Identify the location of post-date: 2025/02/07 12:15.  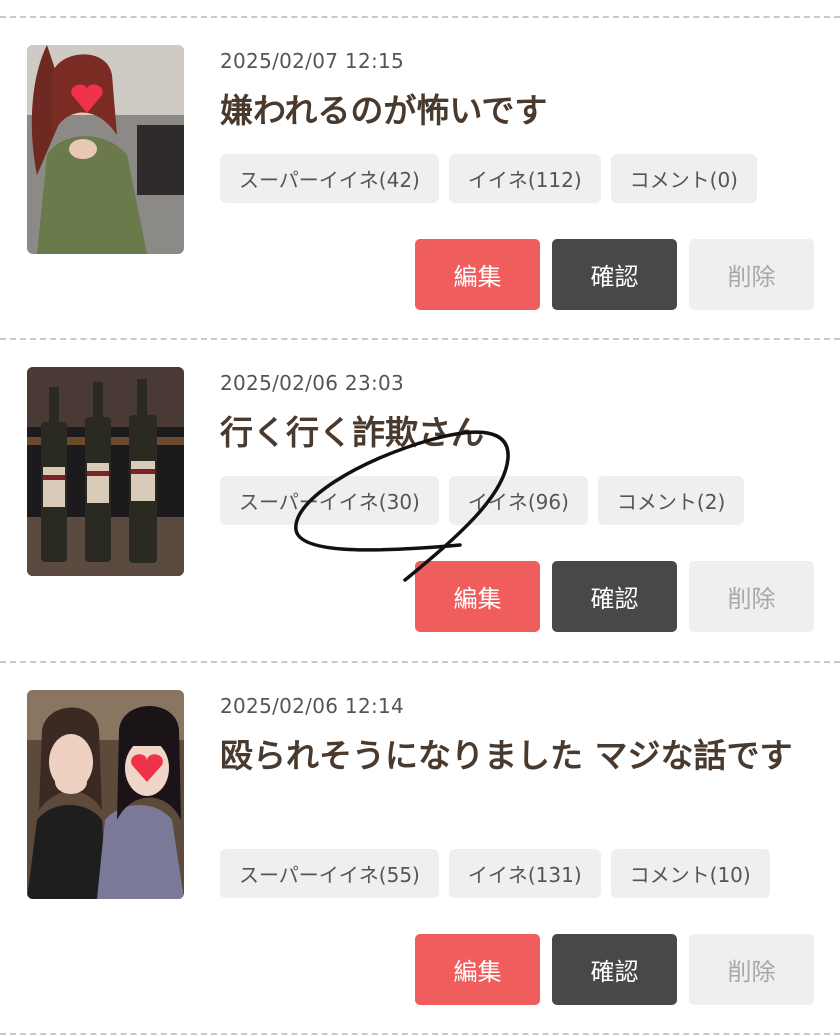
(312, 61).